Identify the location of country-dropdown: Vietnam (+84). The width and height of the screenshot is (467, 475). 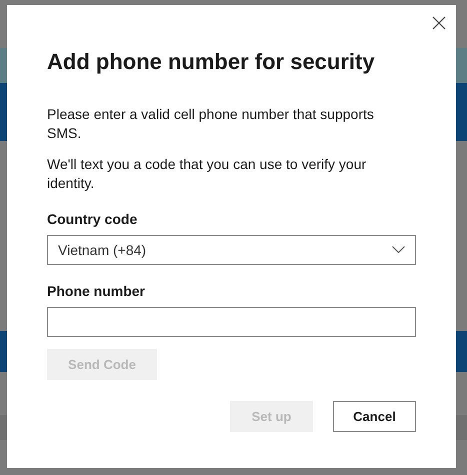
(231, 250).